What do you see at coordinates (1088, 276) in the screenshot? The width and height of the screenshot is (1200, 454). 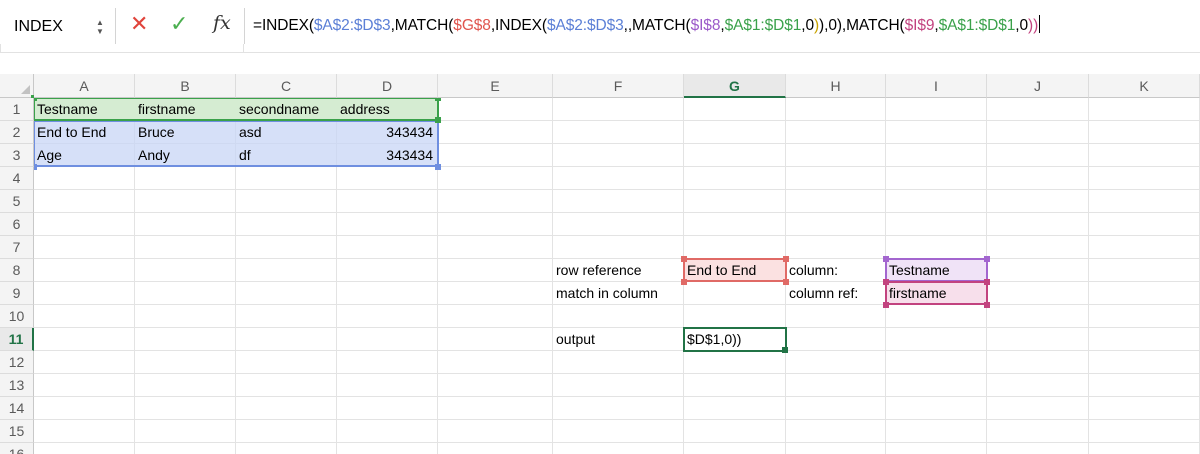 I see `column-gridline` at bounding box center [1088, 276].